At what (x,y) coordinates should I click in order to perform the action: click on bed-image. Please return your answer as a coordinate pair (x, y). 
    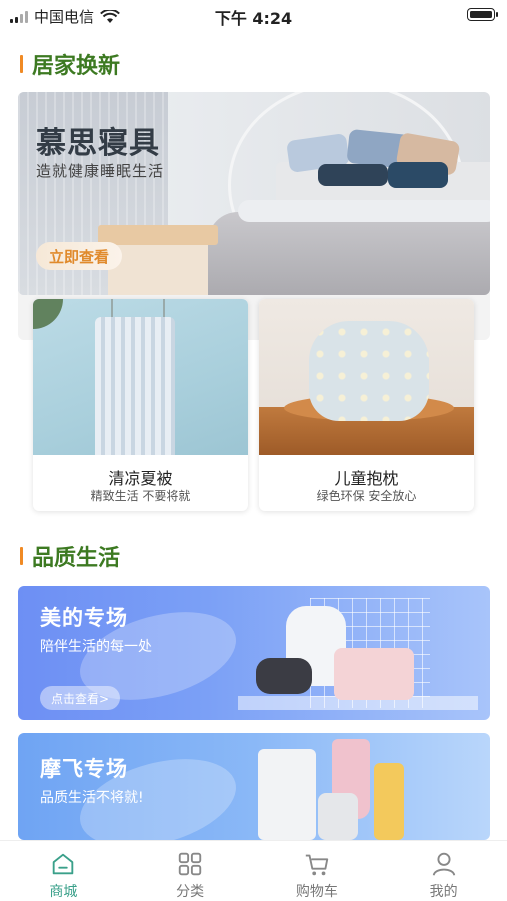
    Looking at the image, I should click on (349, 247).